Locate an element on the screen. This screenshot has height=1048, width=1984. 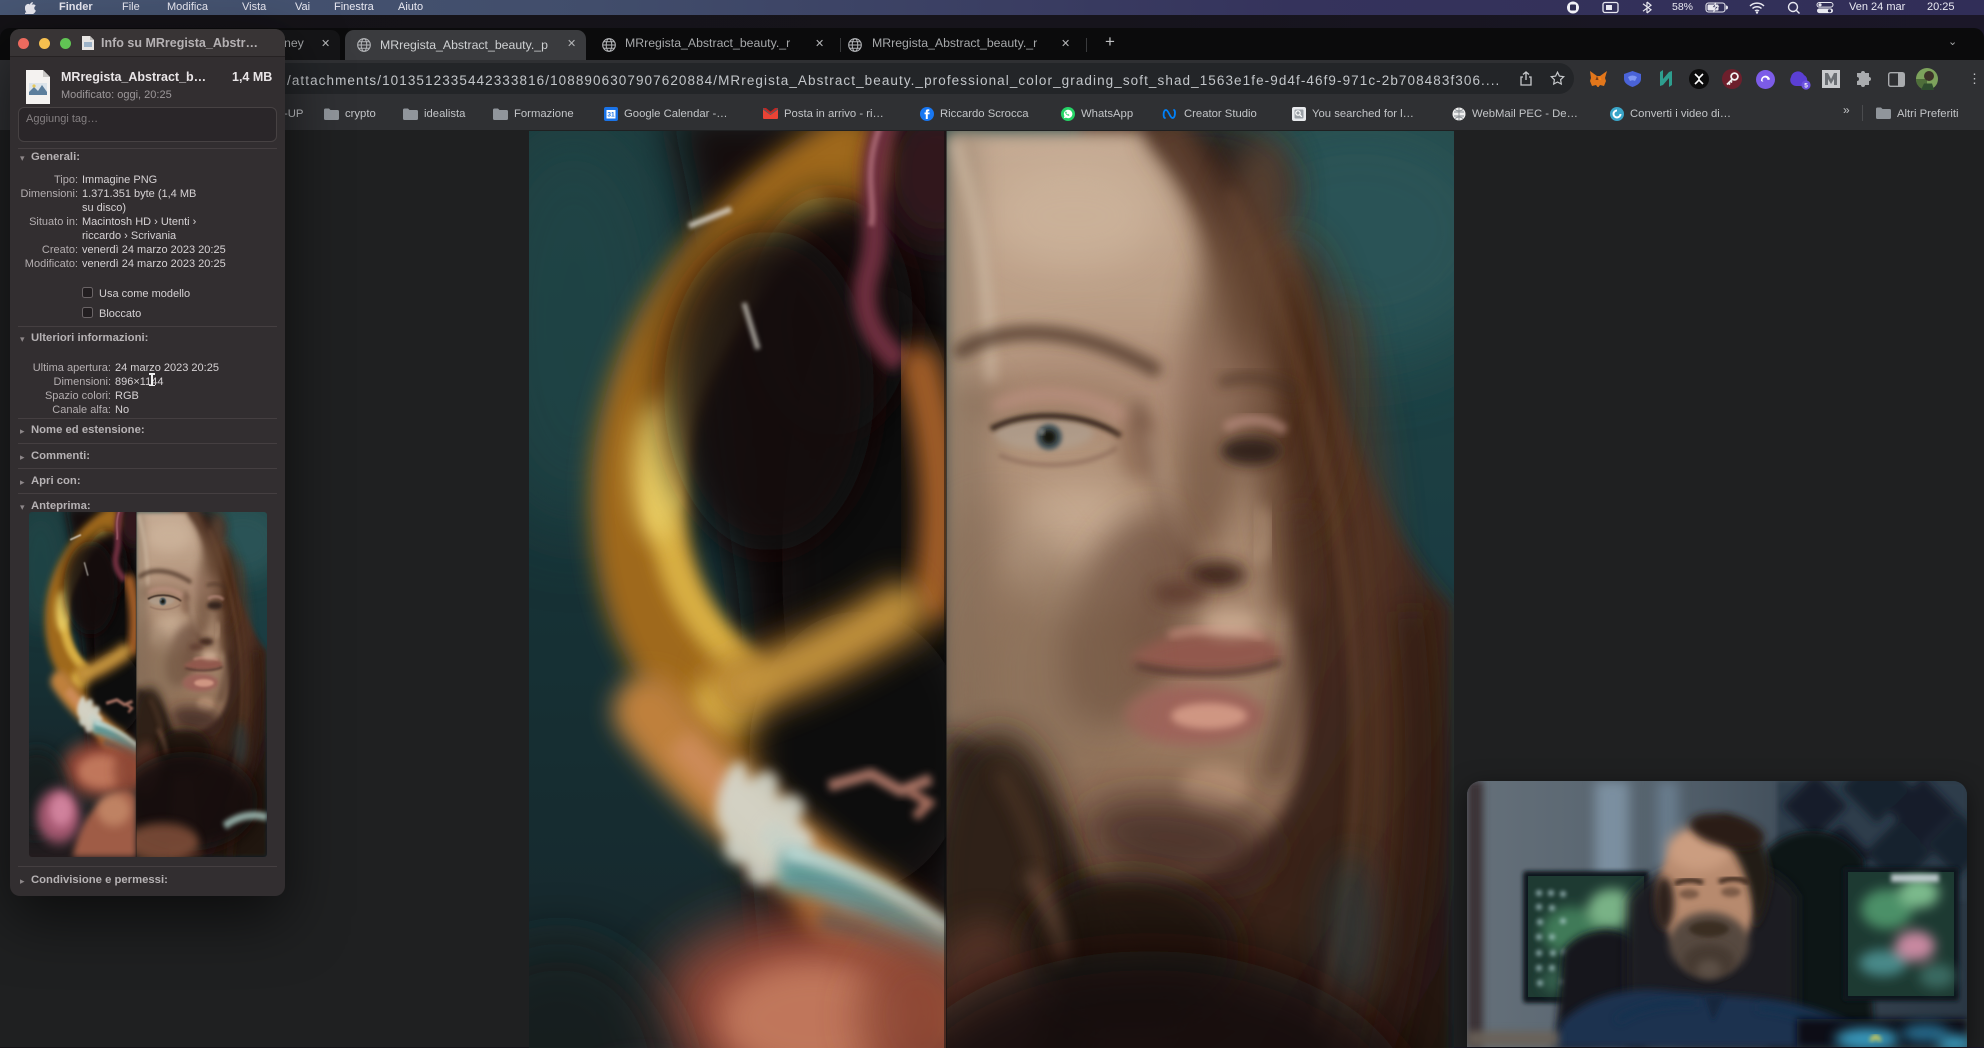
svg-text: 5 is located at coordinates (1806, 85).